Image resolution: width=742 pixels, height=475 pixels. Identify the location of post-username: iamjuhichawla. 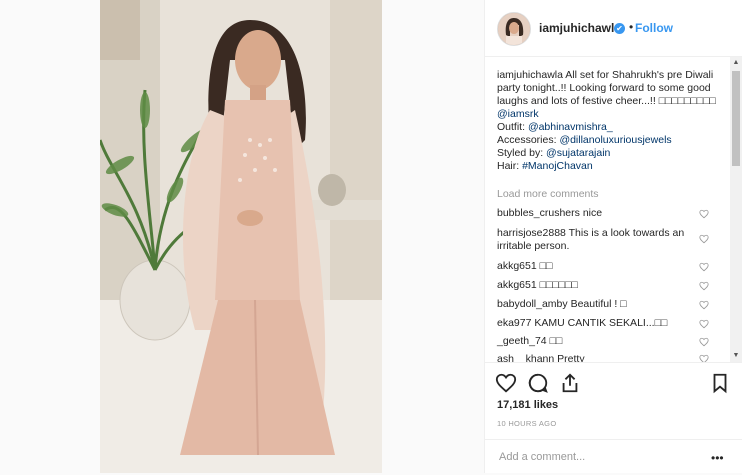
(580, 28).